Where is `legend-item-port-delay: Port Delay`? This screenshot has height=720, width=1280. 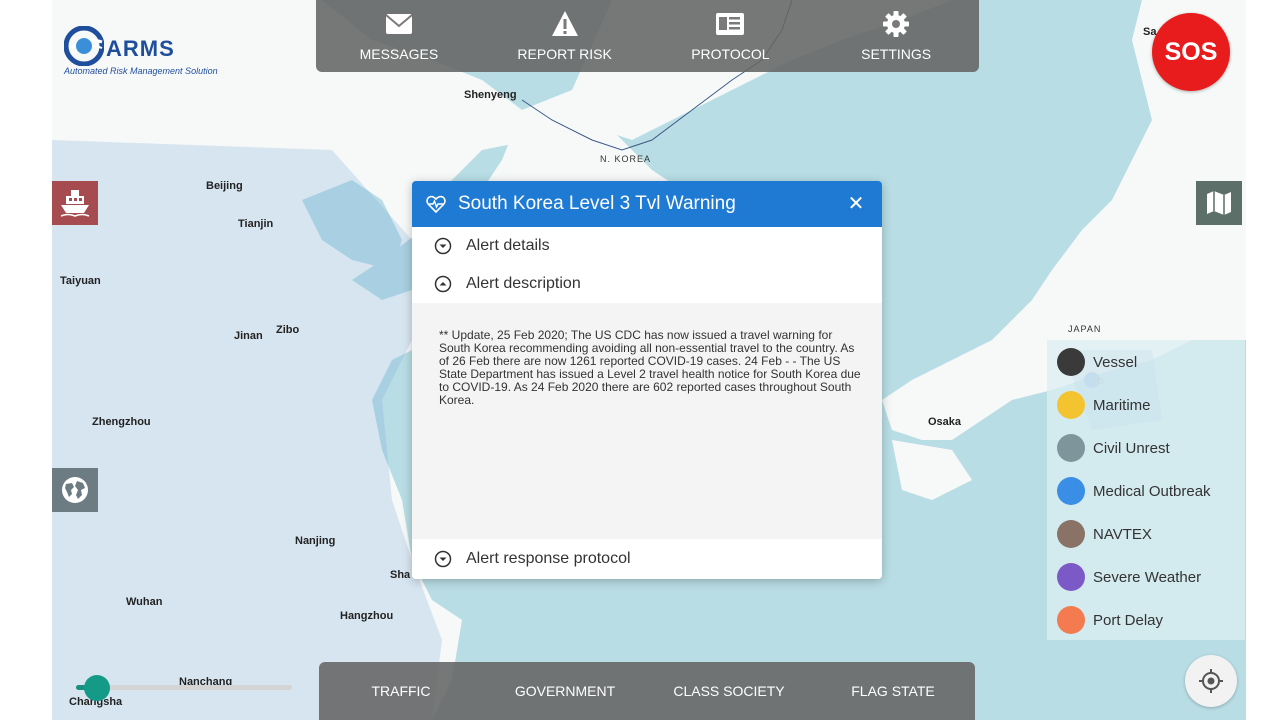 legend-item-port-delay: Port Delay is located at coordinates (1110, 620).